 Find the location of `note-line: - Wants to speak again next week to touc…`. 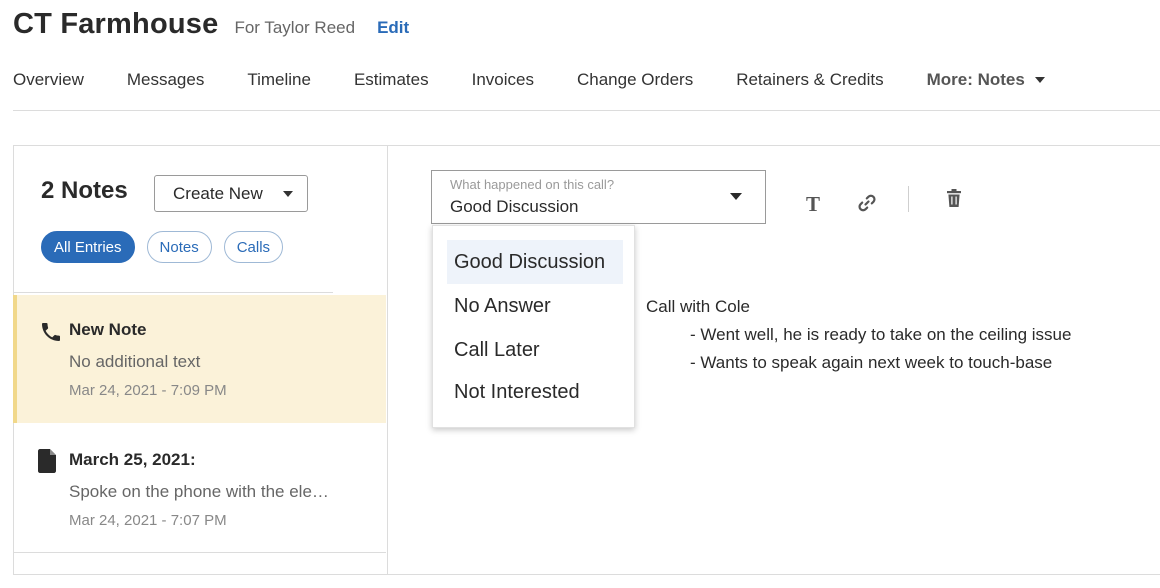

note-line: - Wants to speak again next week to touc… is located at coordinates (871, 363).